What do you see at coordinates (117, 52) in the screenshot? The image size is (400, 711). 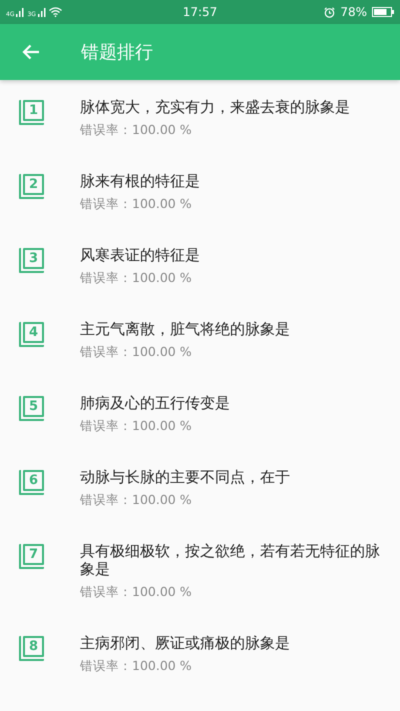 I see `page-title: 错题排行` at bounding box center [117, 52].